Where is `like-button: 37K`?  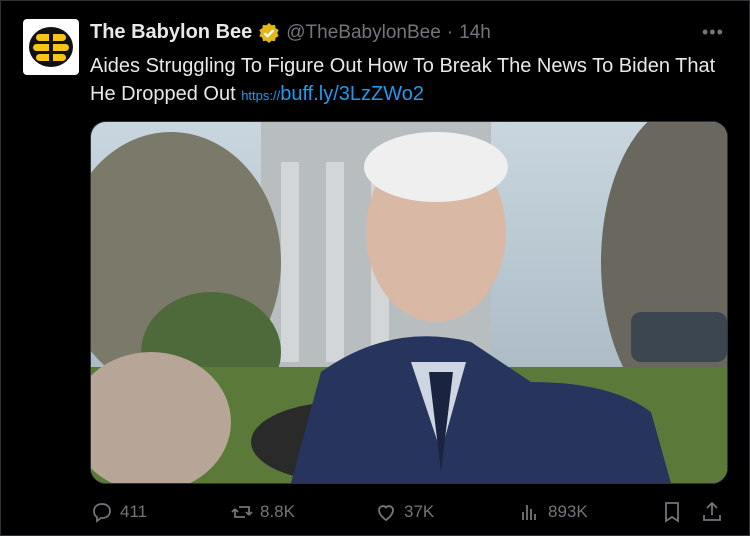
like-button: 37K is located at coordinates (404, 512).